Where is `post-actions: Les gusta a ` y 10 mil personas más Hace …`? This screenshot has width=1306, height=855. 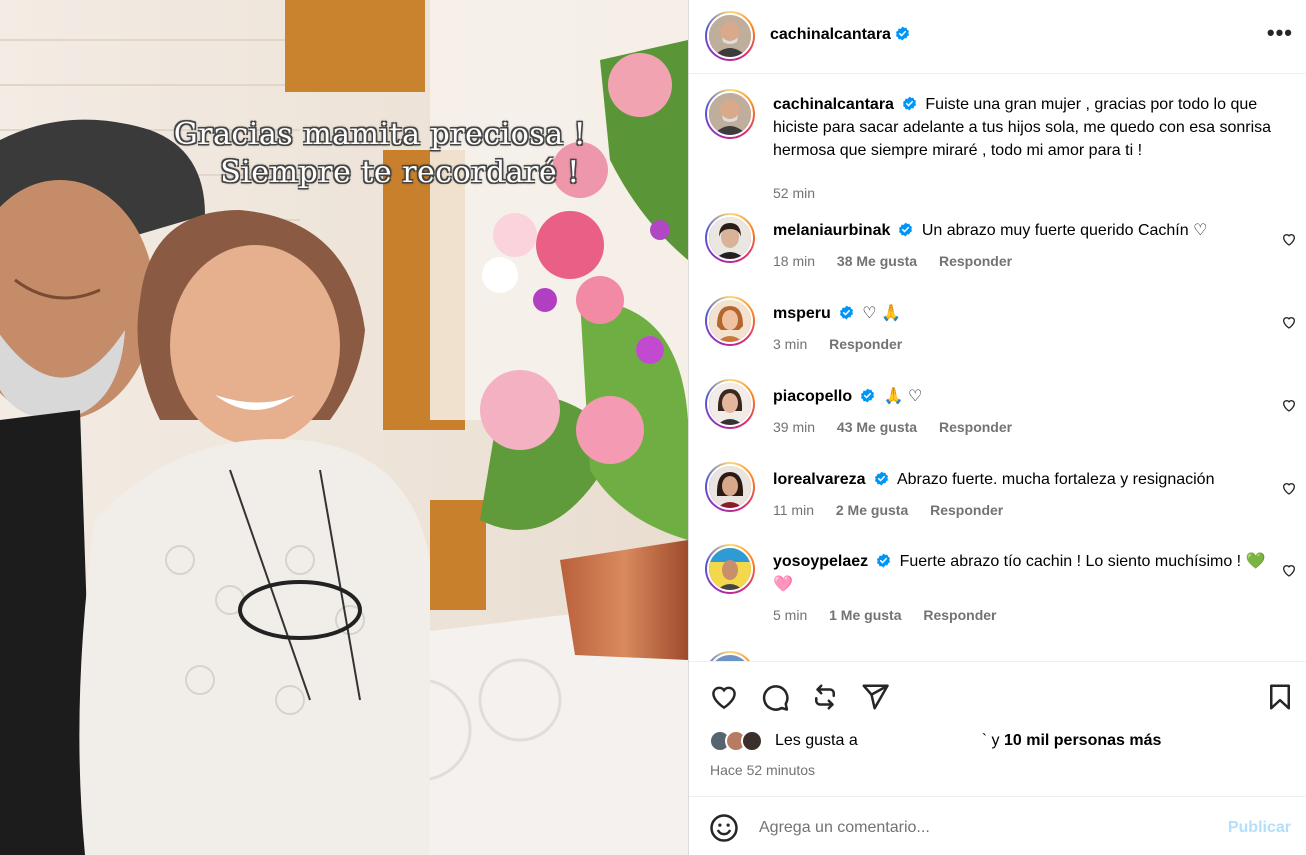
post-actions: Les gusta a ` y 10 mil personas más Hace … is located at coordinates (997, 728).